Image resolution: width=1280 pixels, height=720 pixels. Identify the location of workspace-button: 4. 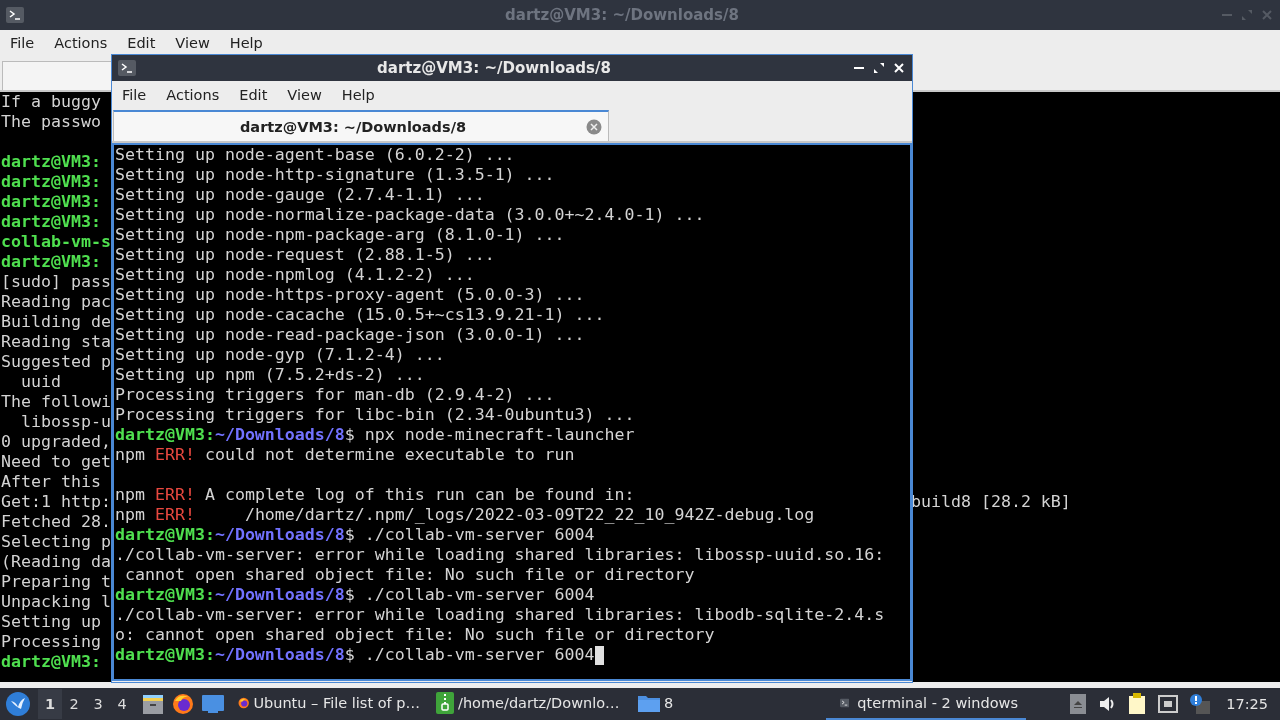
(122, 704).